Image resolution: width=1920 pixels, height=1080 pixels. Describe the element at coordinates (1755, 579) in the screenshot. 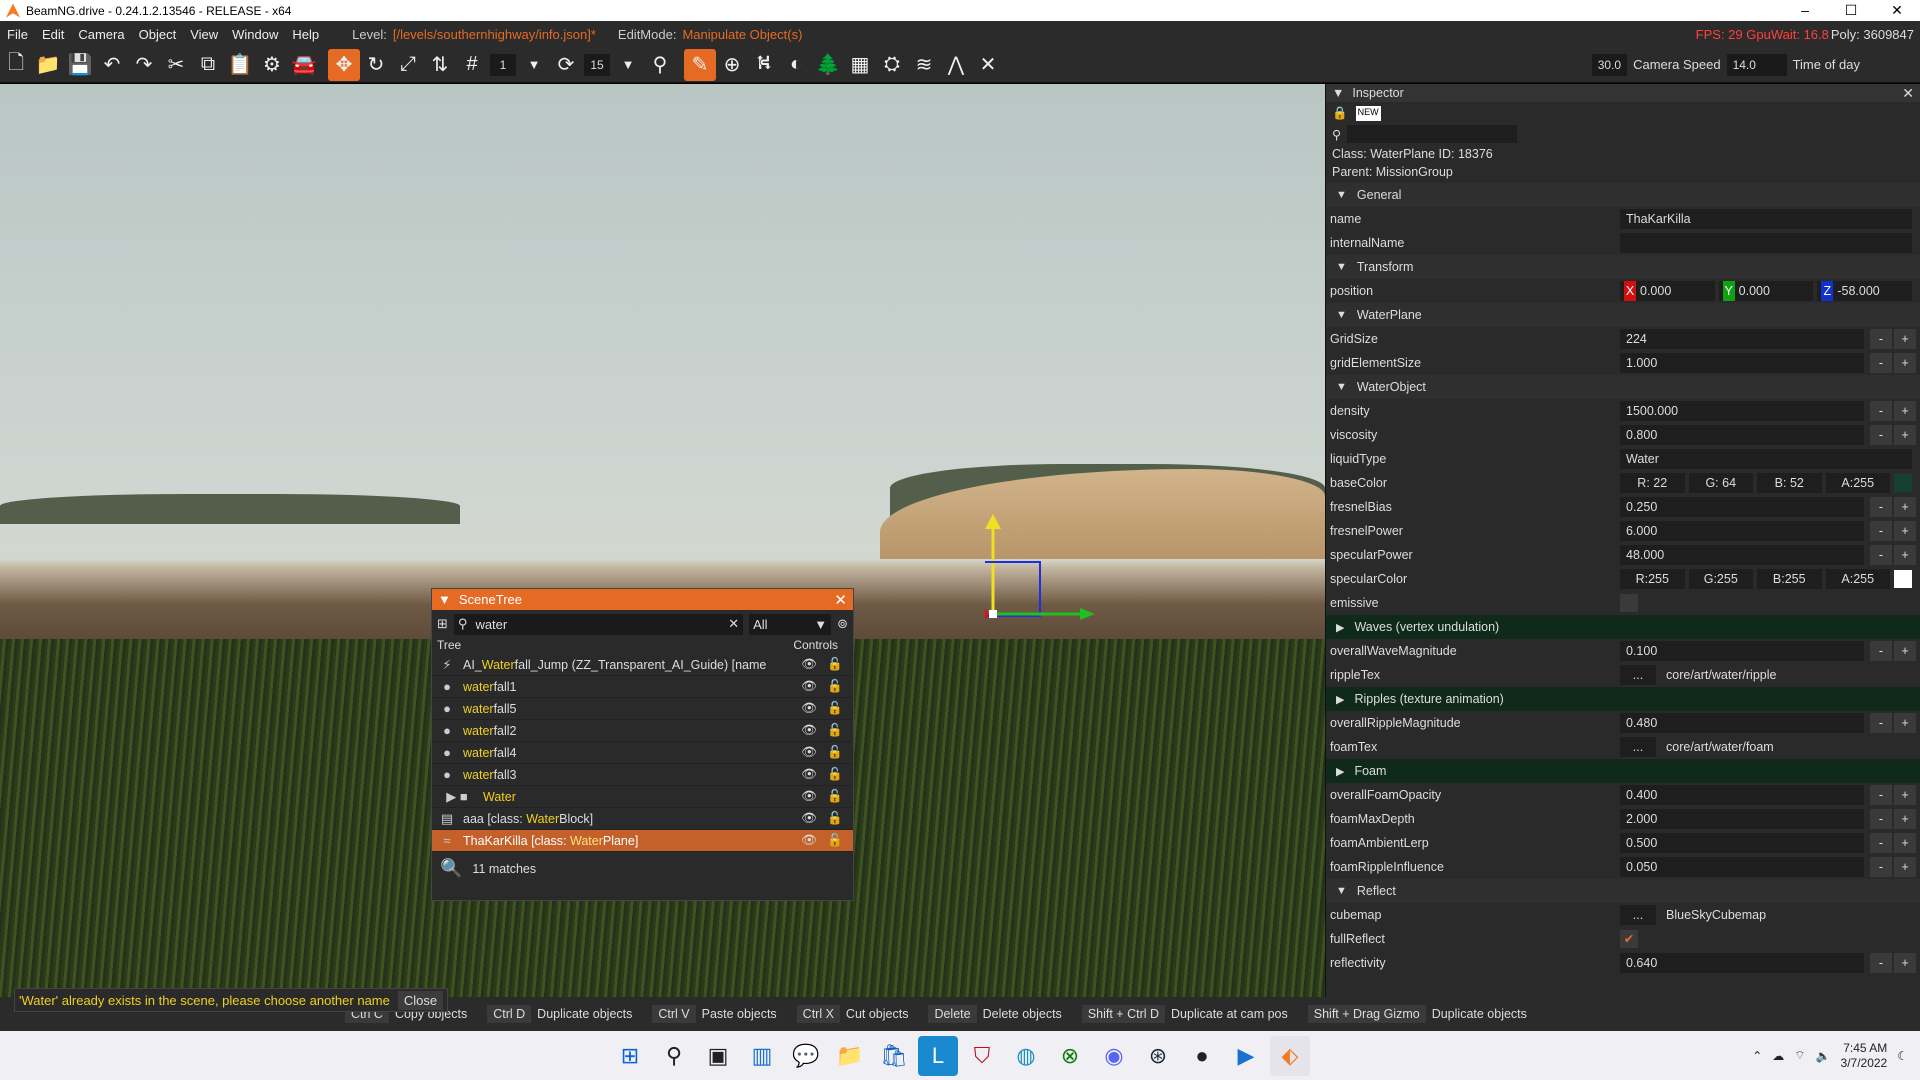

I see `specularcolor-picker: R:255 G:255 B:255 A:255` at that location.